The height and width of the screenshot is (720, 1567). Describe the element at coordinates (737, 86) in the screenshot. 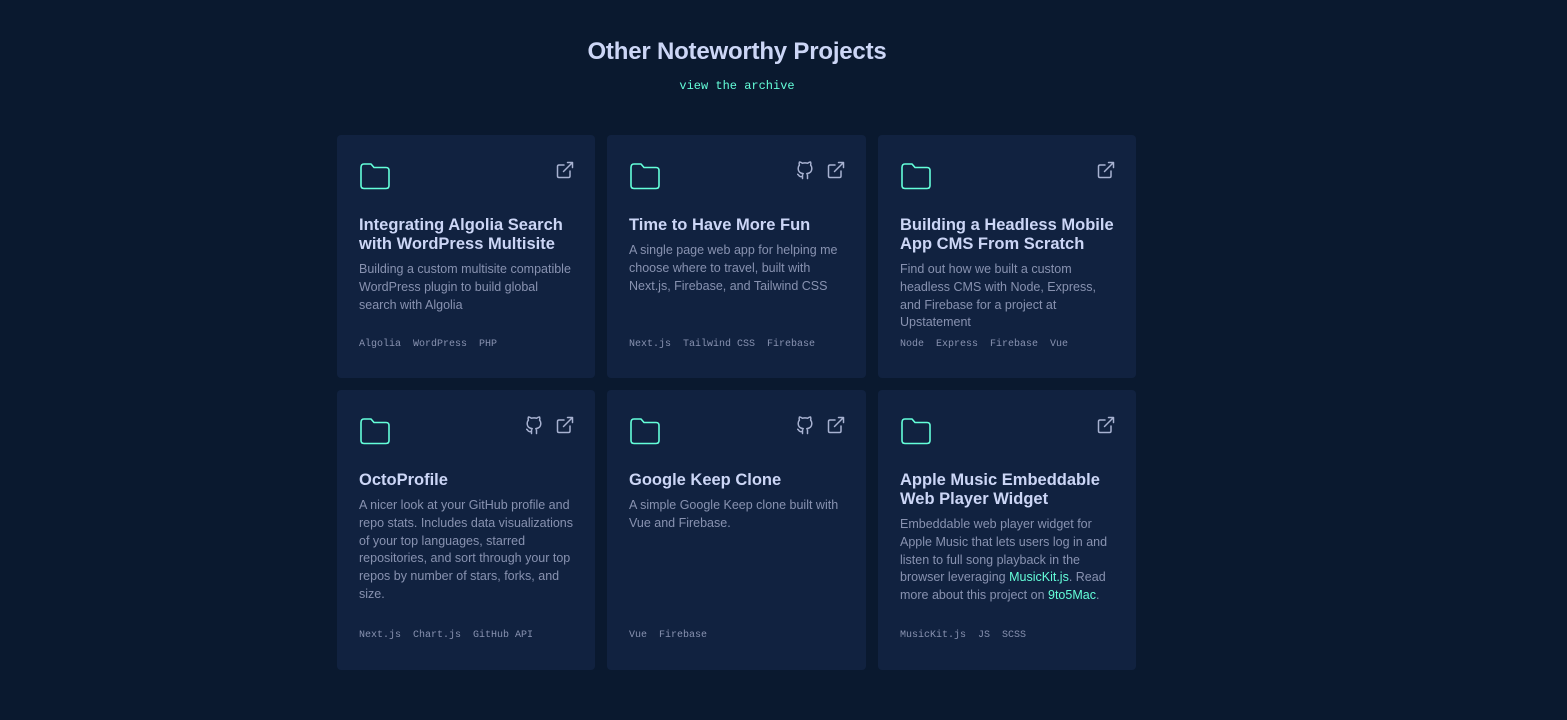

I see `view-archive-link: view the archive` at that location.